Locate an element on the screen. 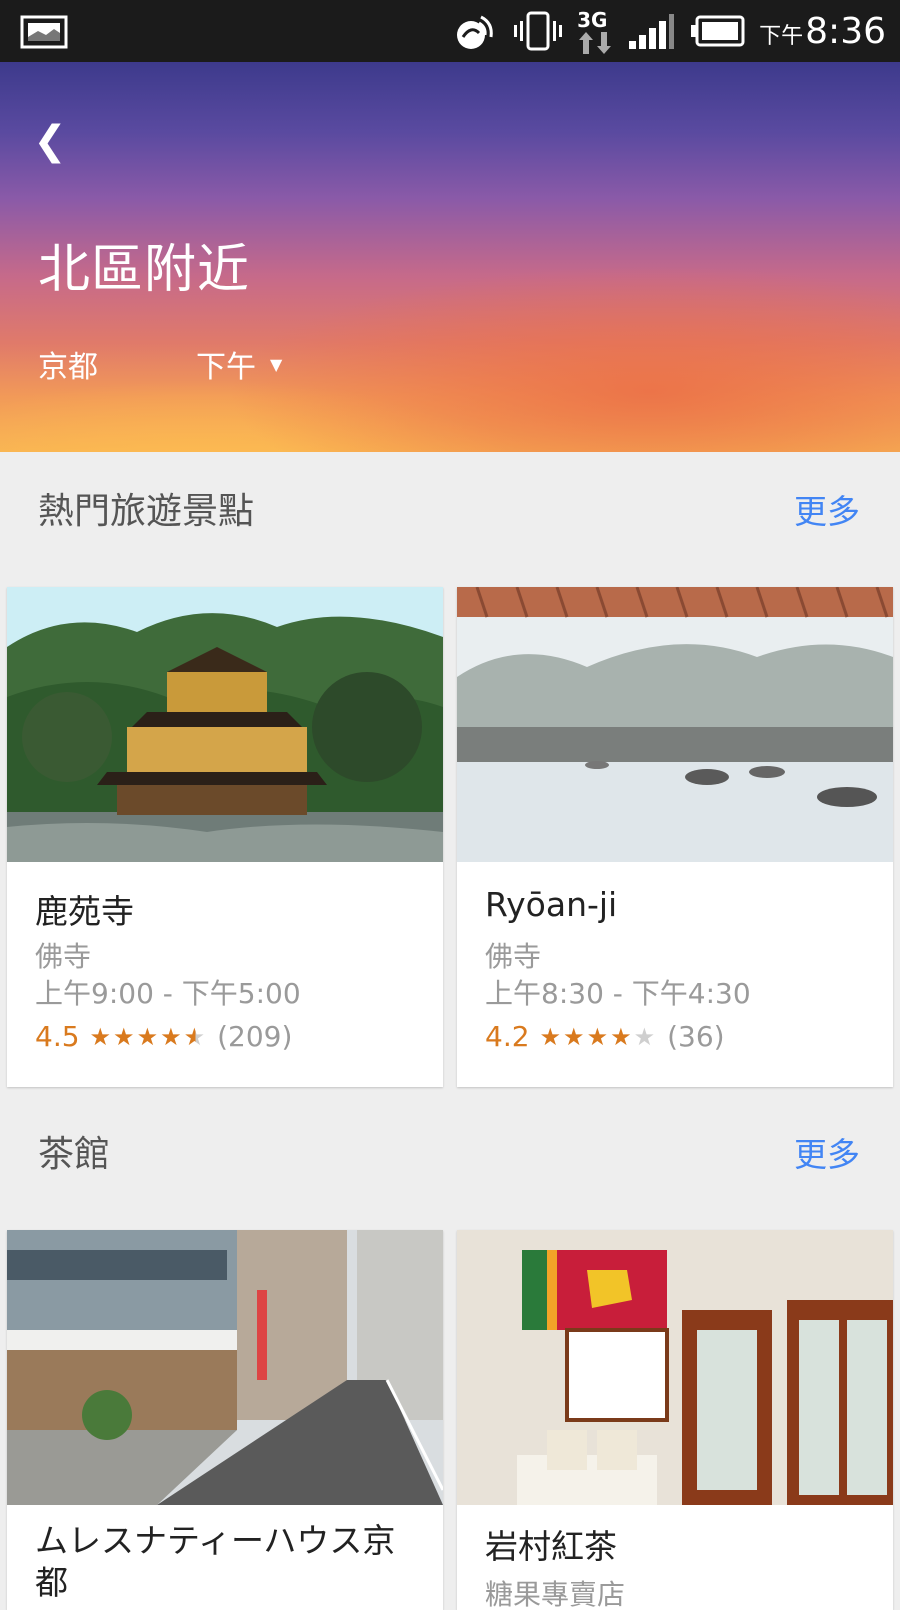 This screenshot has height=1610, width=900. section-title-tea-house: 茶館 is located at coordinates (74, 1154).